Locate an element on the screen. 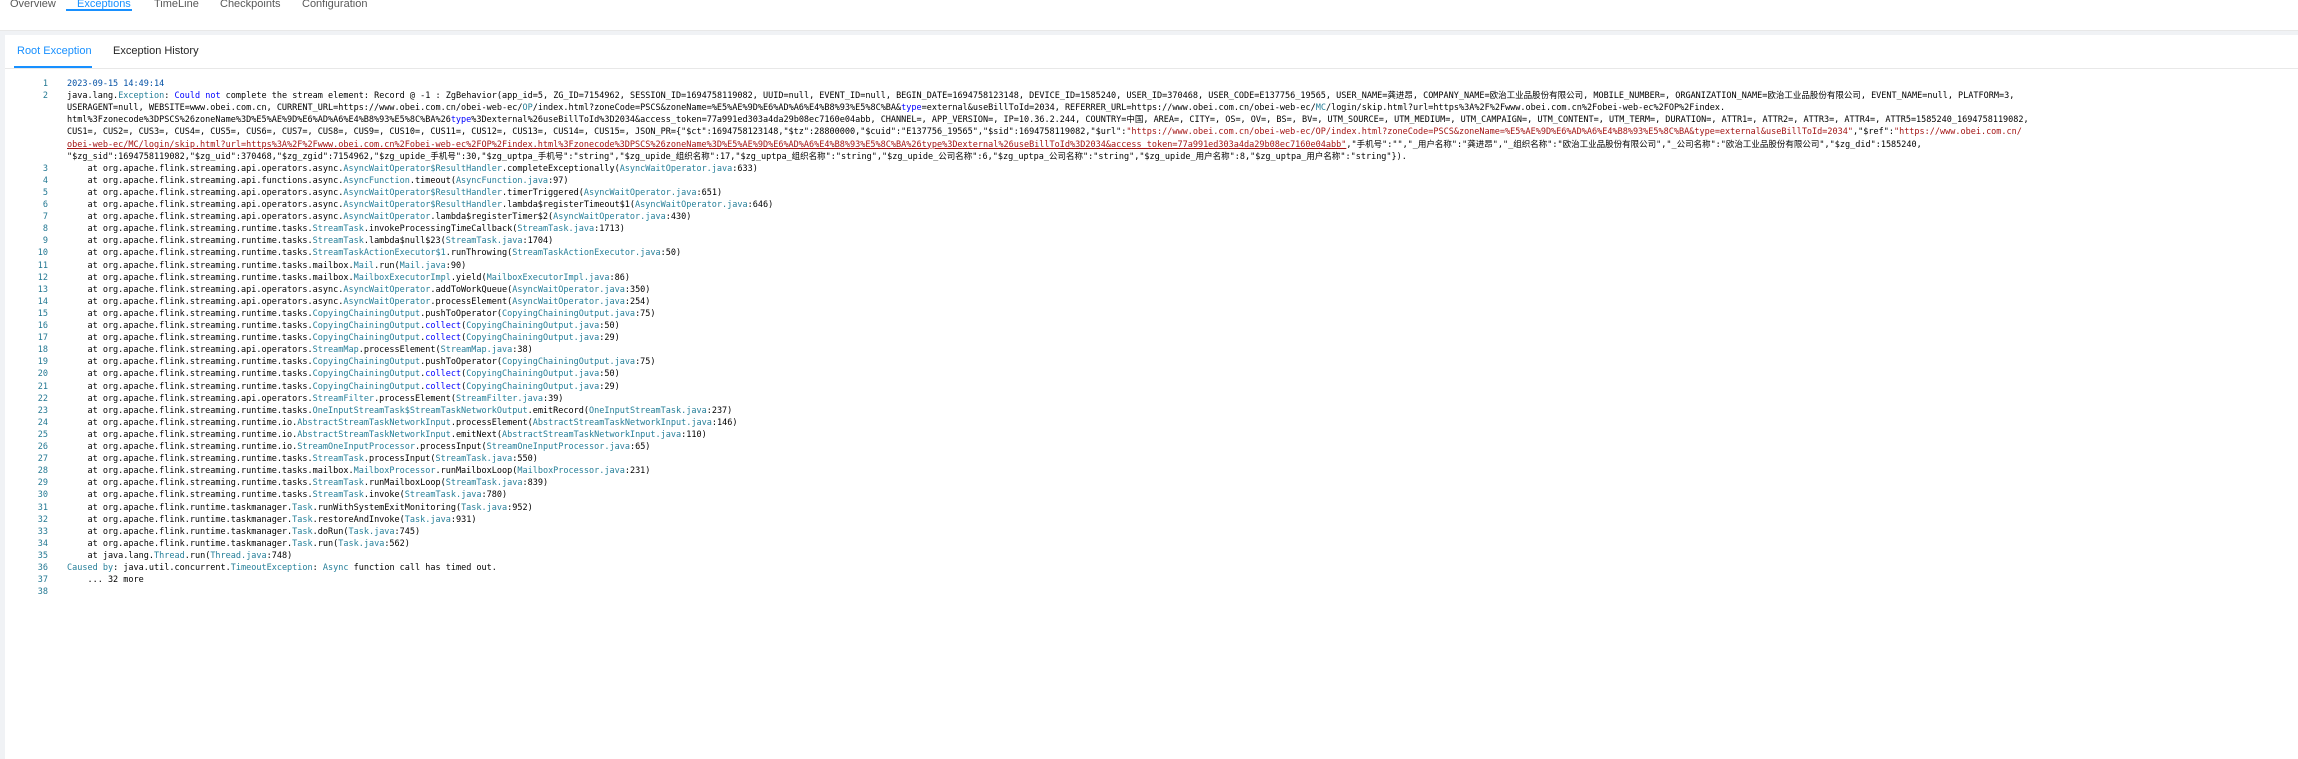  line-number: 21 is located at coordinates (42, 386).